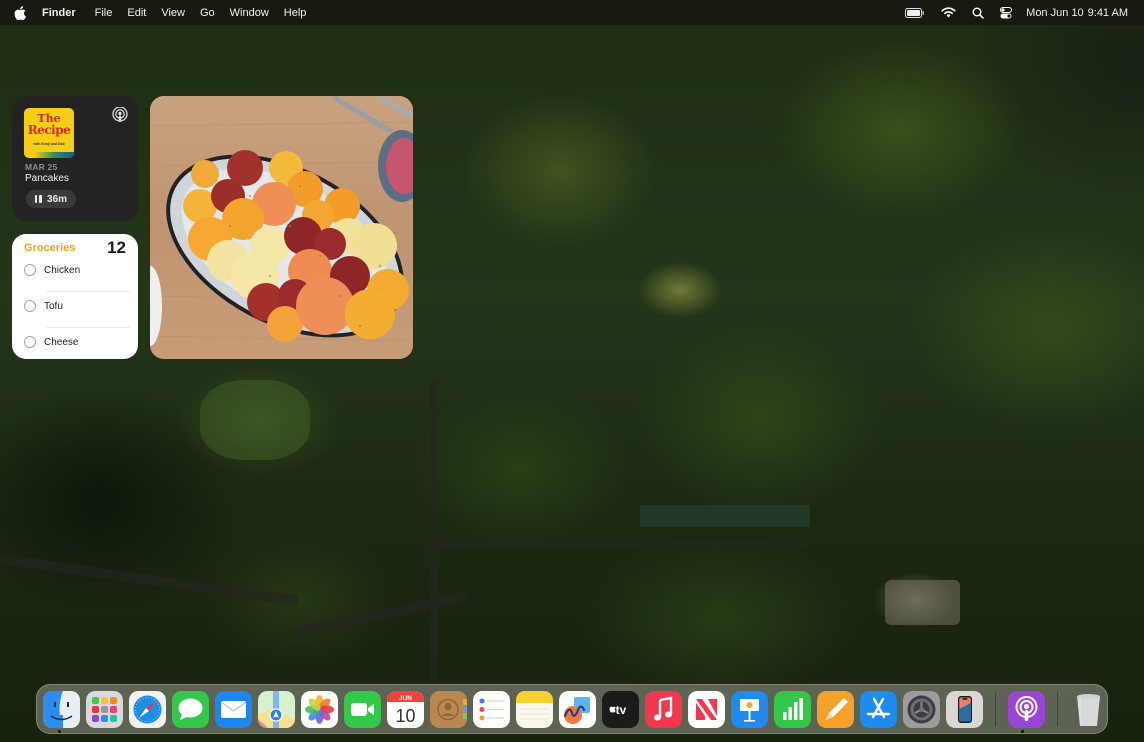  What do you see at coordinates (1022, 731) in the screenshot?
I see `podcasts-running-indicator` at bounding box center [1022, 731].